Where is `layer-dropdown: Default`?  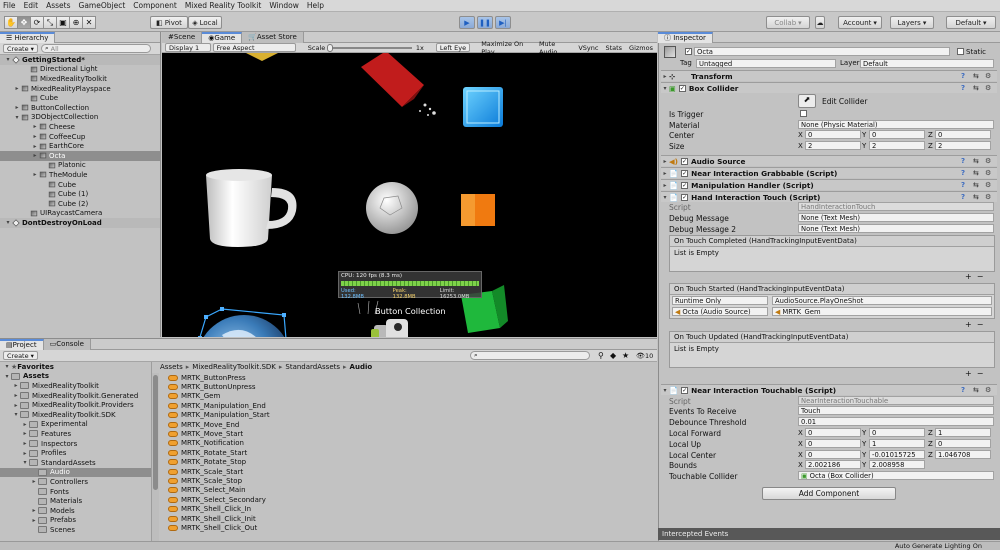 layer-dropdown: Default is located at coordinates (927, 63).